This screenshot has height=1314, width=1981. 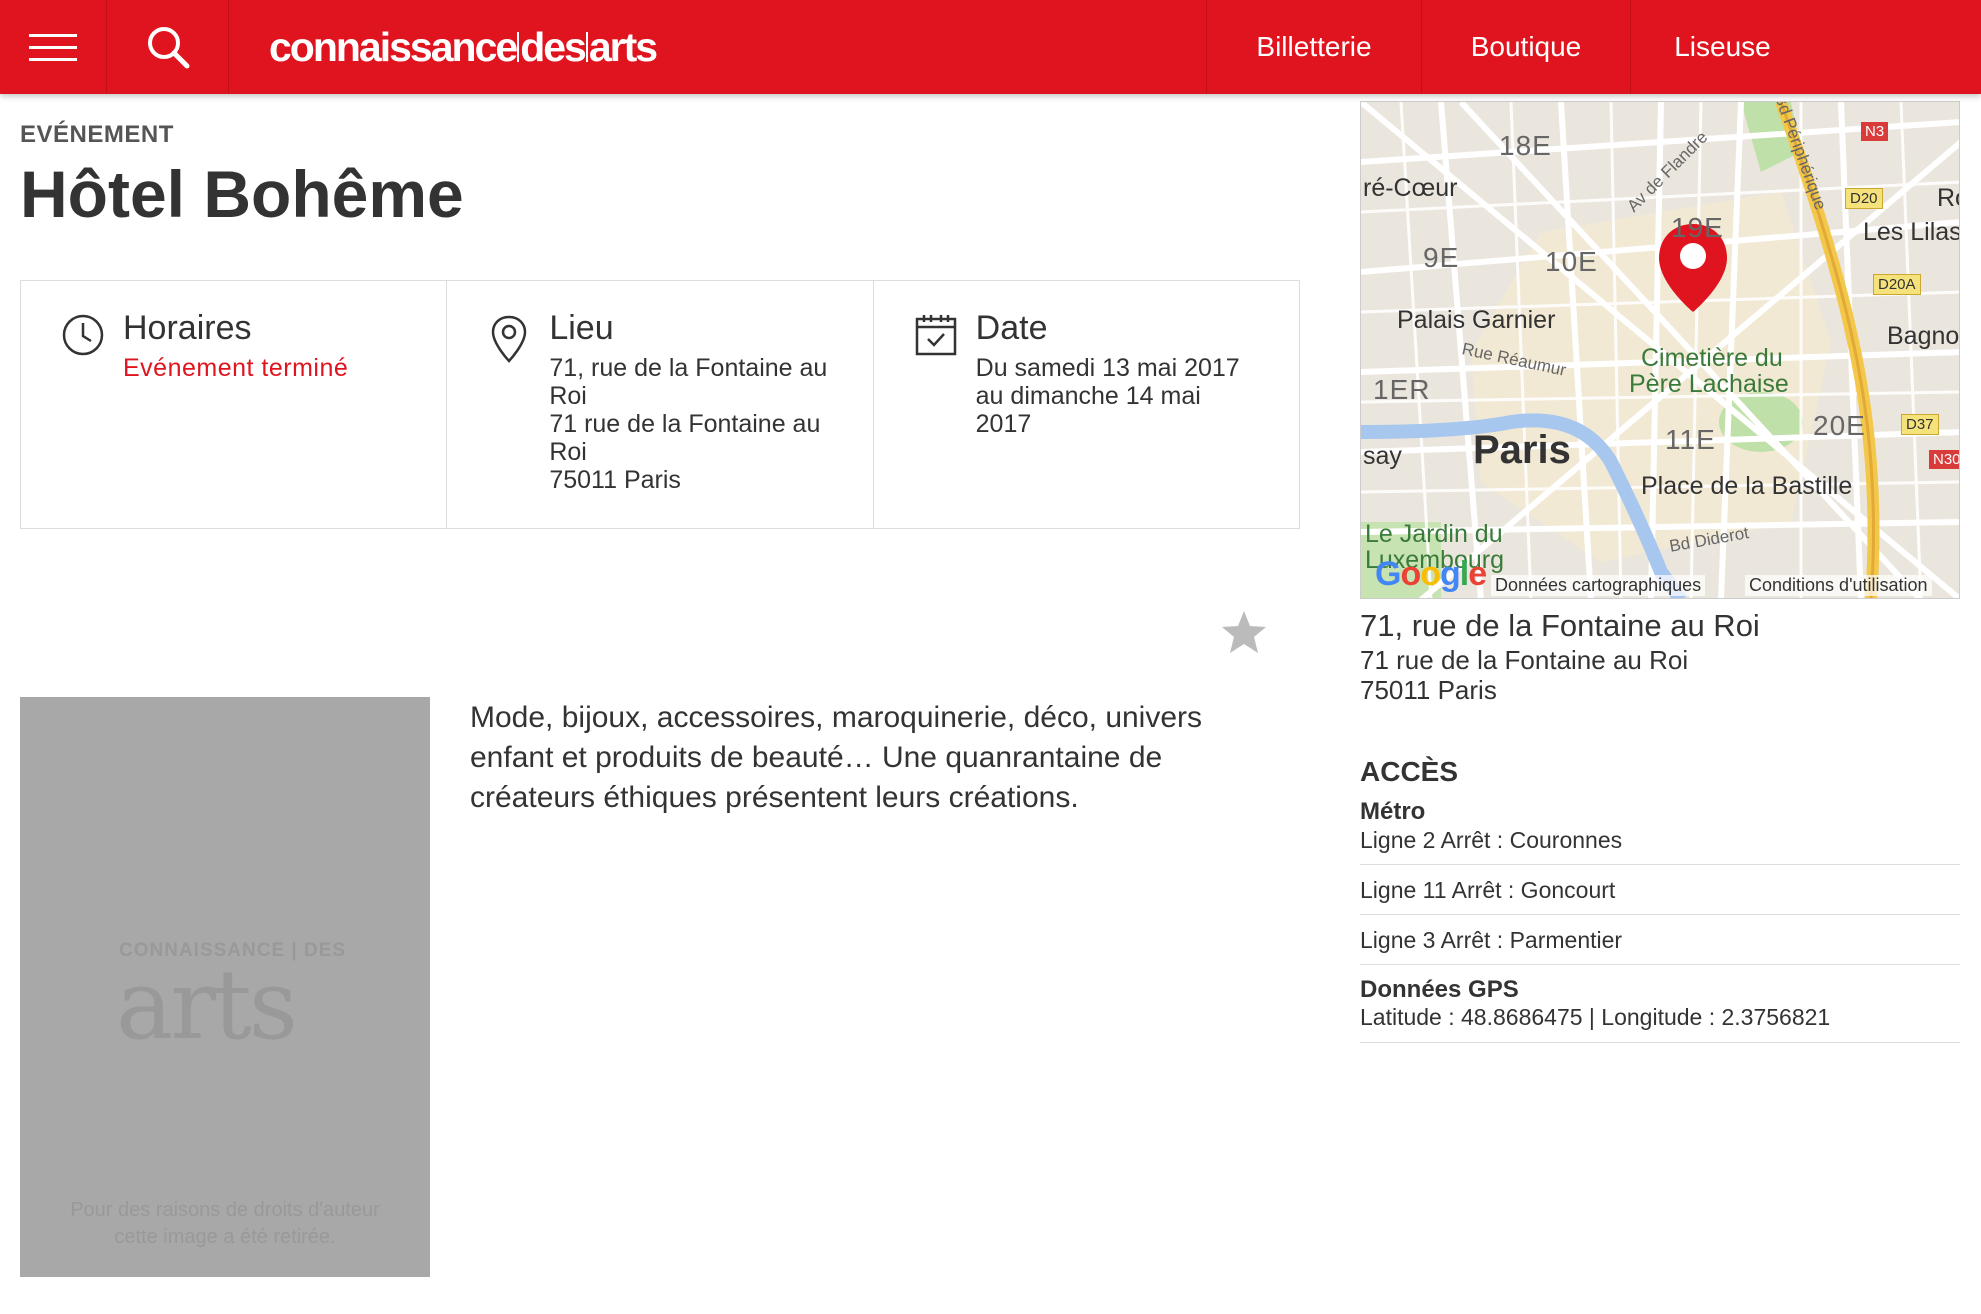 What do you see at coordinates (1911, 232) in the screenshot?
I see `map-label-les-lilas: Les Lilas` at bounding box center [1911, 232].